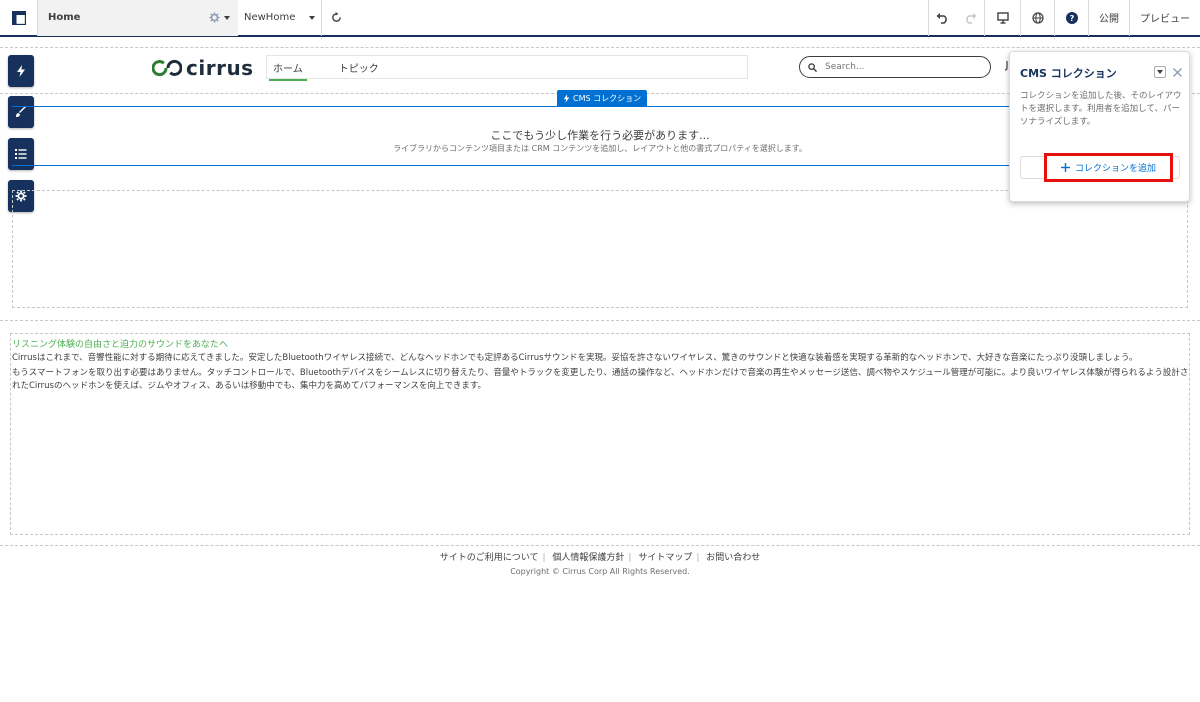 This screenshot has height=702, width=1200. I want to click on panel-menu-button, so click(1160, 72).